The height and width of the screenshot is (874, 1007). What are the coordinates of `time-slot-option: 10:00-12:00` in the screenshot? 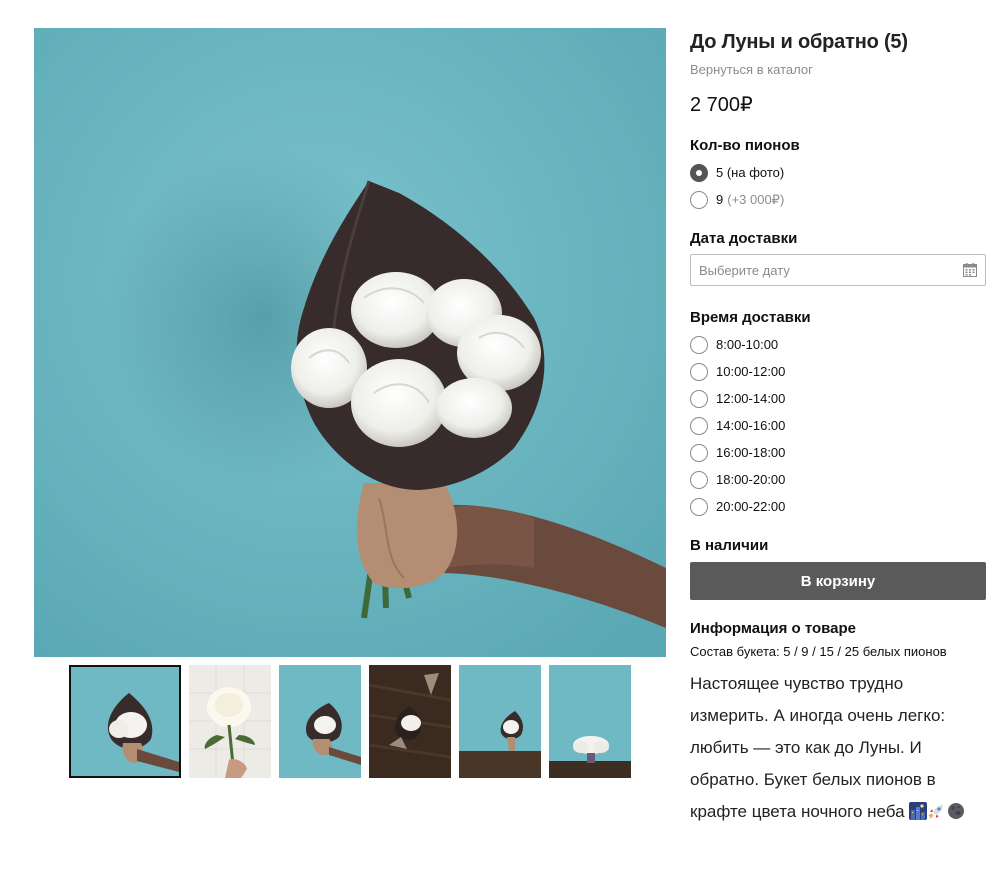 It's located at (838, 371).